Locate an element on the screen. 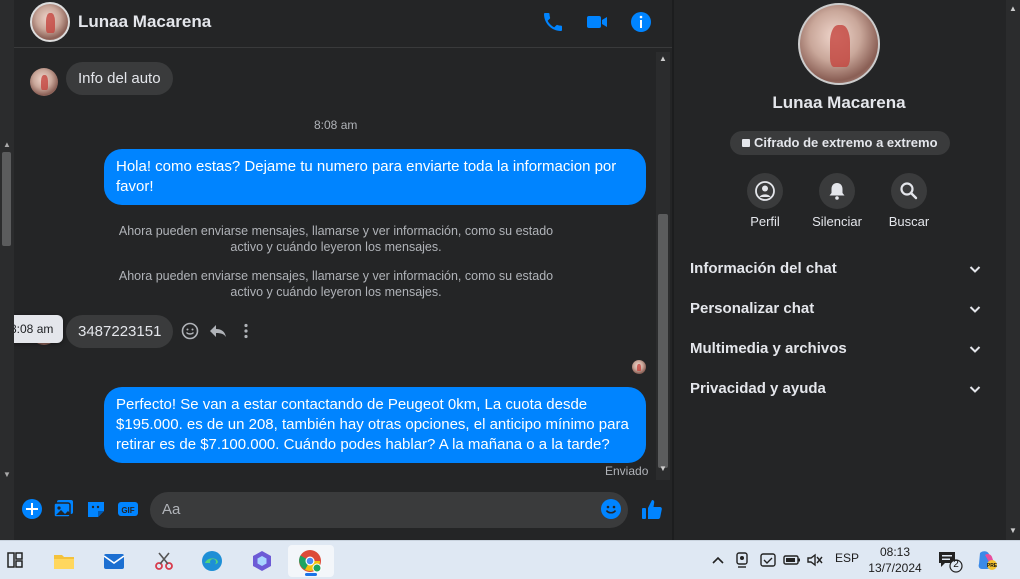  battery-icon is located at coordinates (792, 560).